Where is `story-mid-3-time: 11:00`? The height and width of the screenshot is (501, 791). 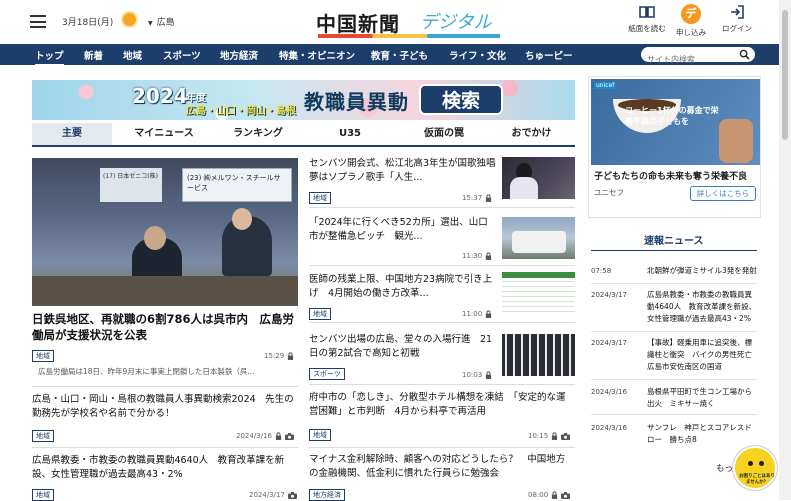 story-mid-3-time: 11:00 is located at coordinates (477, 314).